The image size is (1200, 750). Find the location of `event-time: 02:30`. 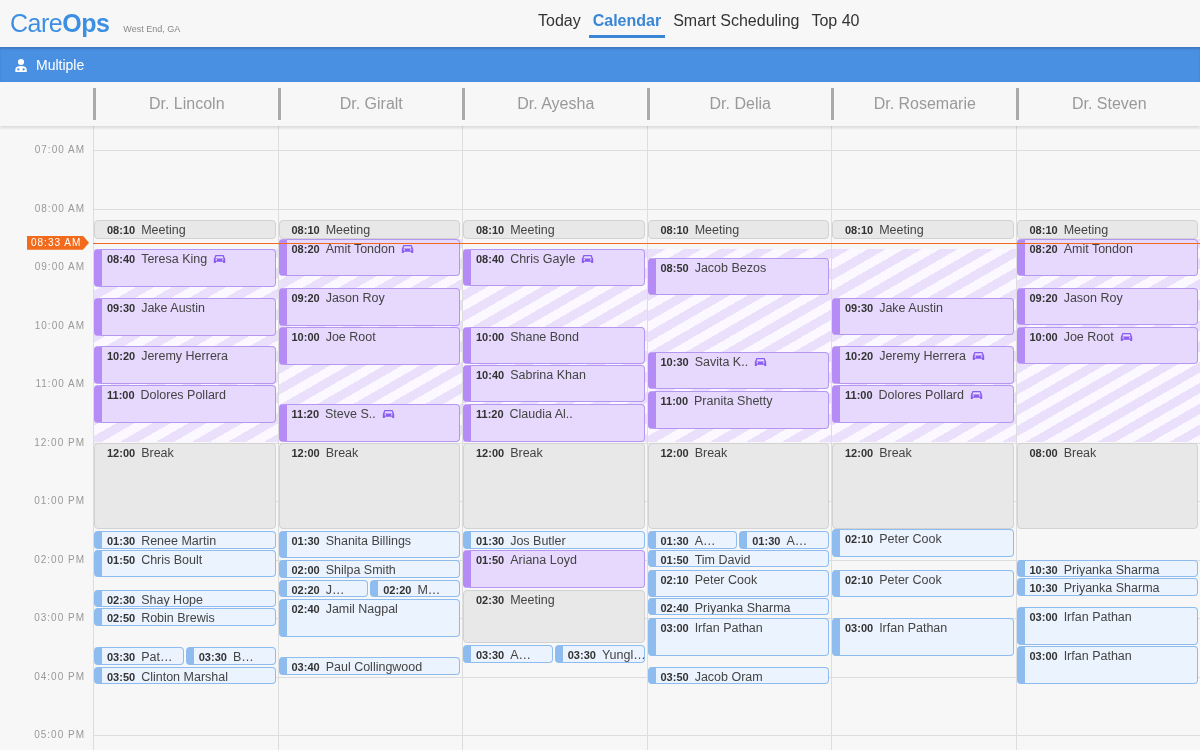

event-time: 02:30 is located at coordinates (490, 600).